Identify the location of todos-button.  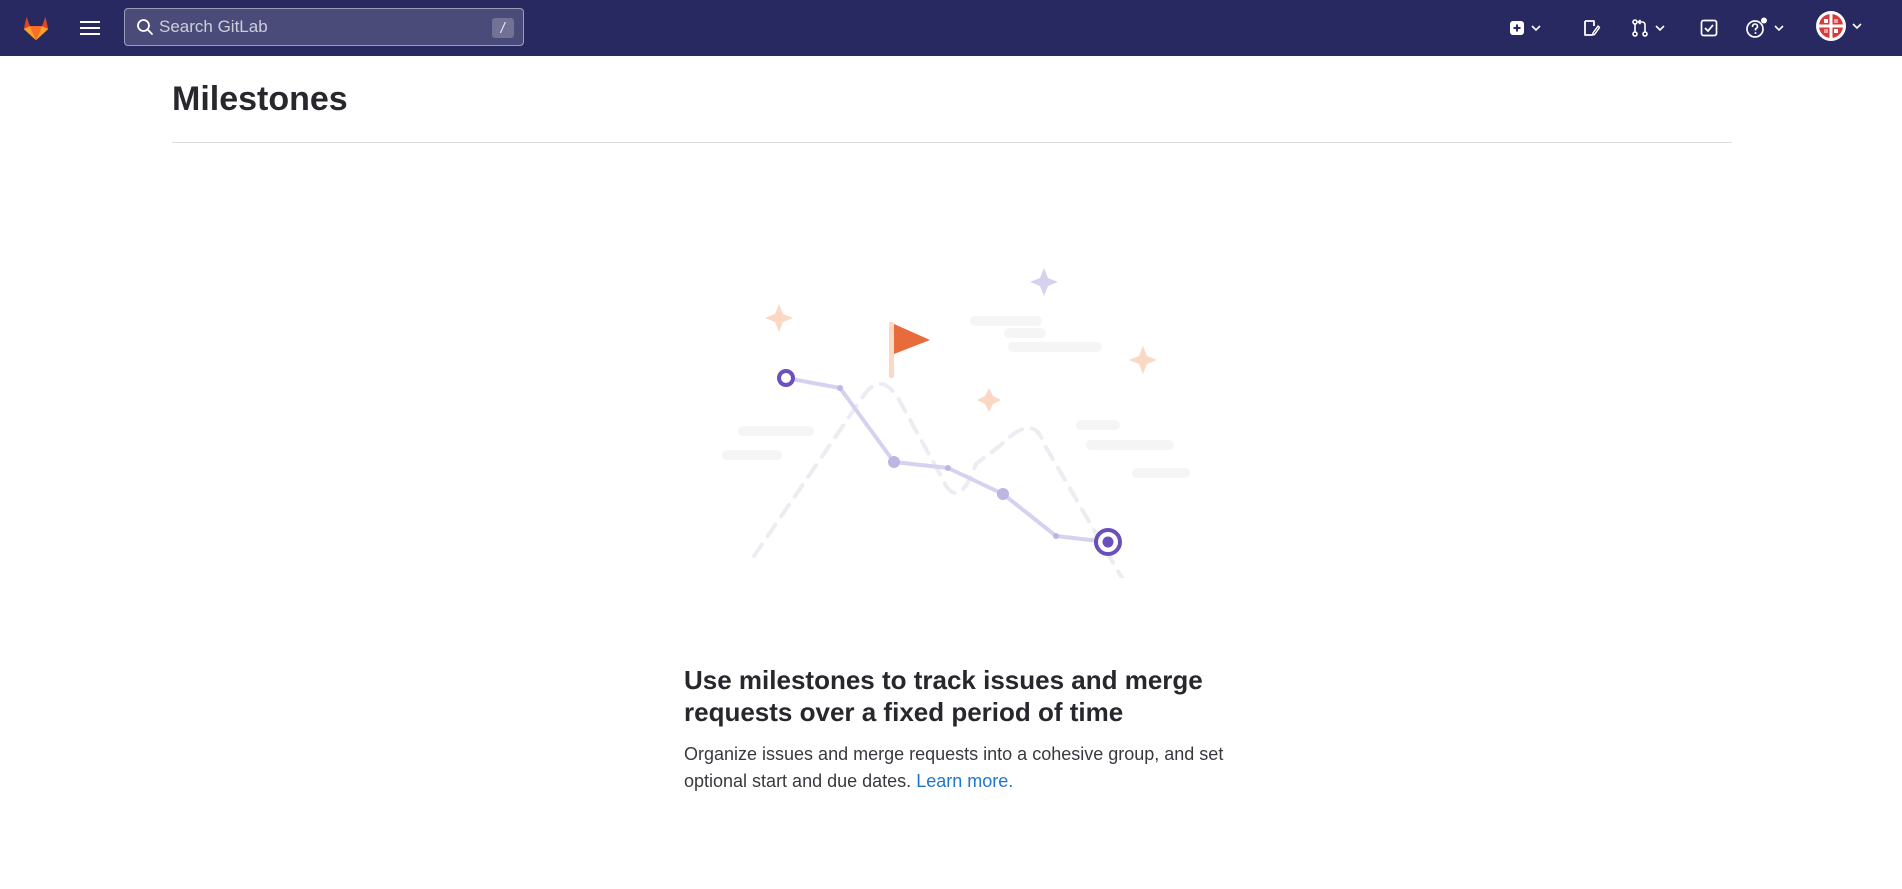
(1709, 28).